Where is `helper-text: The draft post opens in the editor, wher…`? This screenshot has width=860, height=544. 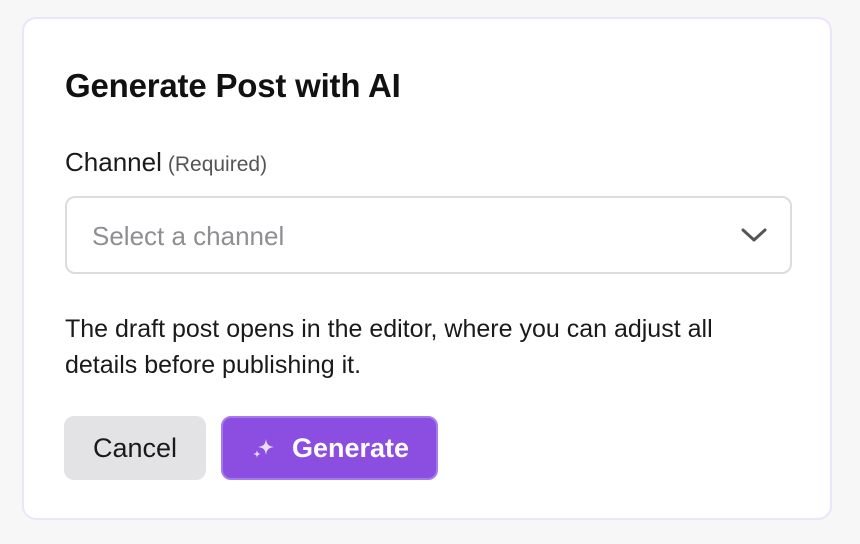
helper-text: The draft post opens in the editor, wher… is located at coordinates (389, 347).